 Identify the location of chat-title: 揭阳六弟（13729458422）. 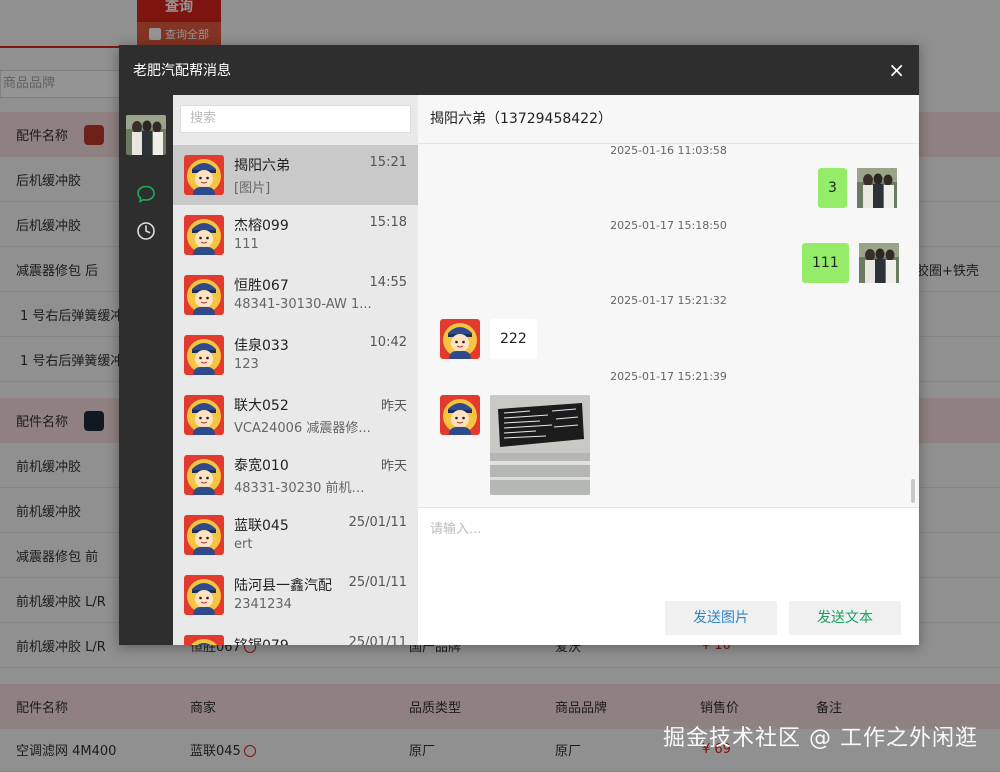
(668, 119).